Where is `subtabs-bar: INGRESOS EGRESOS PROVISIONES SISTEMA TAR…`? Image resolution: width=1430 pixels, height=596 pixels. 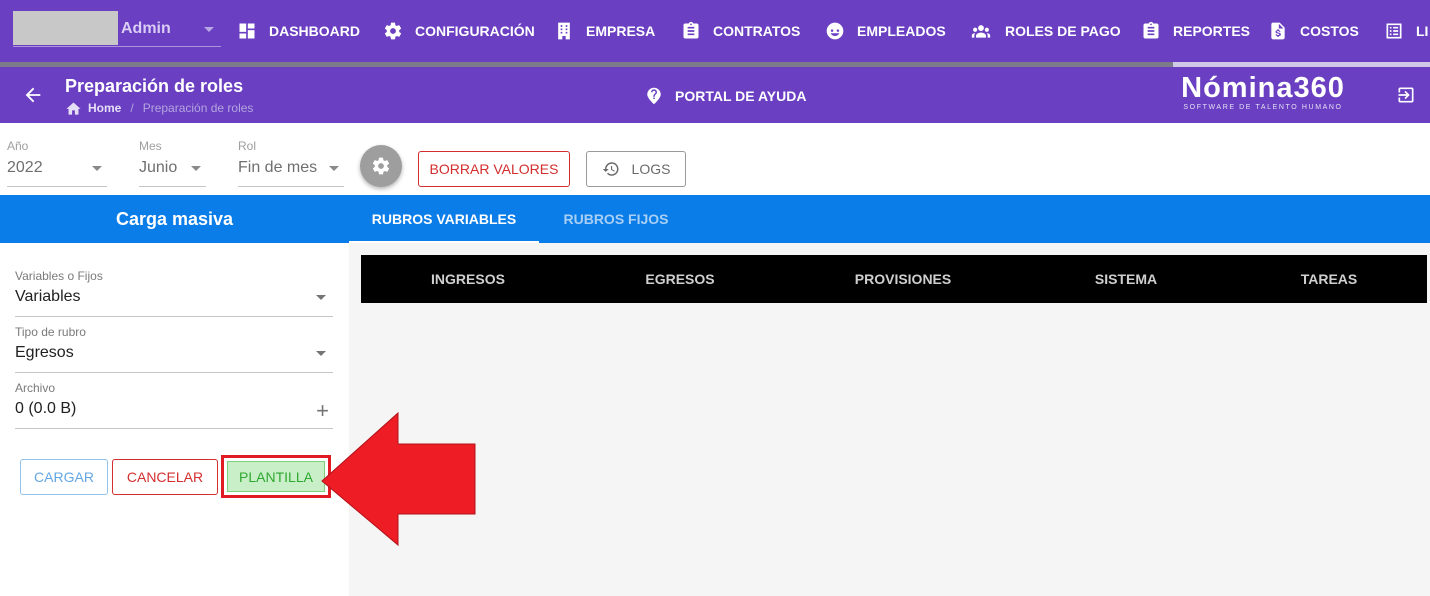
subtabs-bar: INGRESOS EGRESOS PROVISIONES SISTEMA TAR… is located at coordinates (894, 279).